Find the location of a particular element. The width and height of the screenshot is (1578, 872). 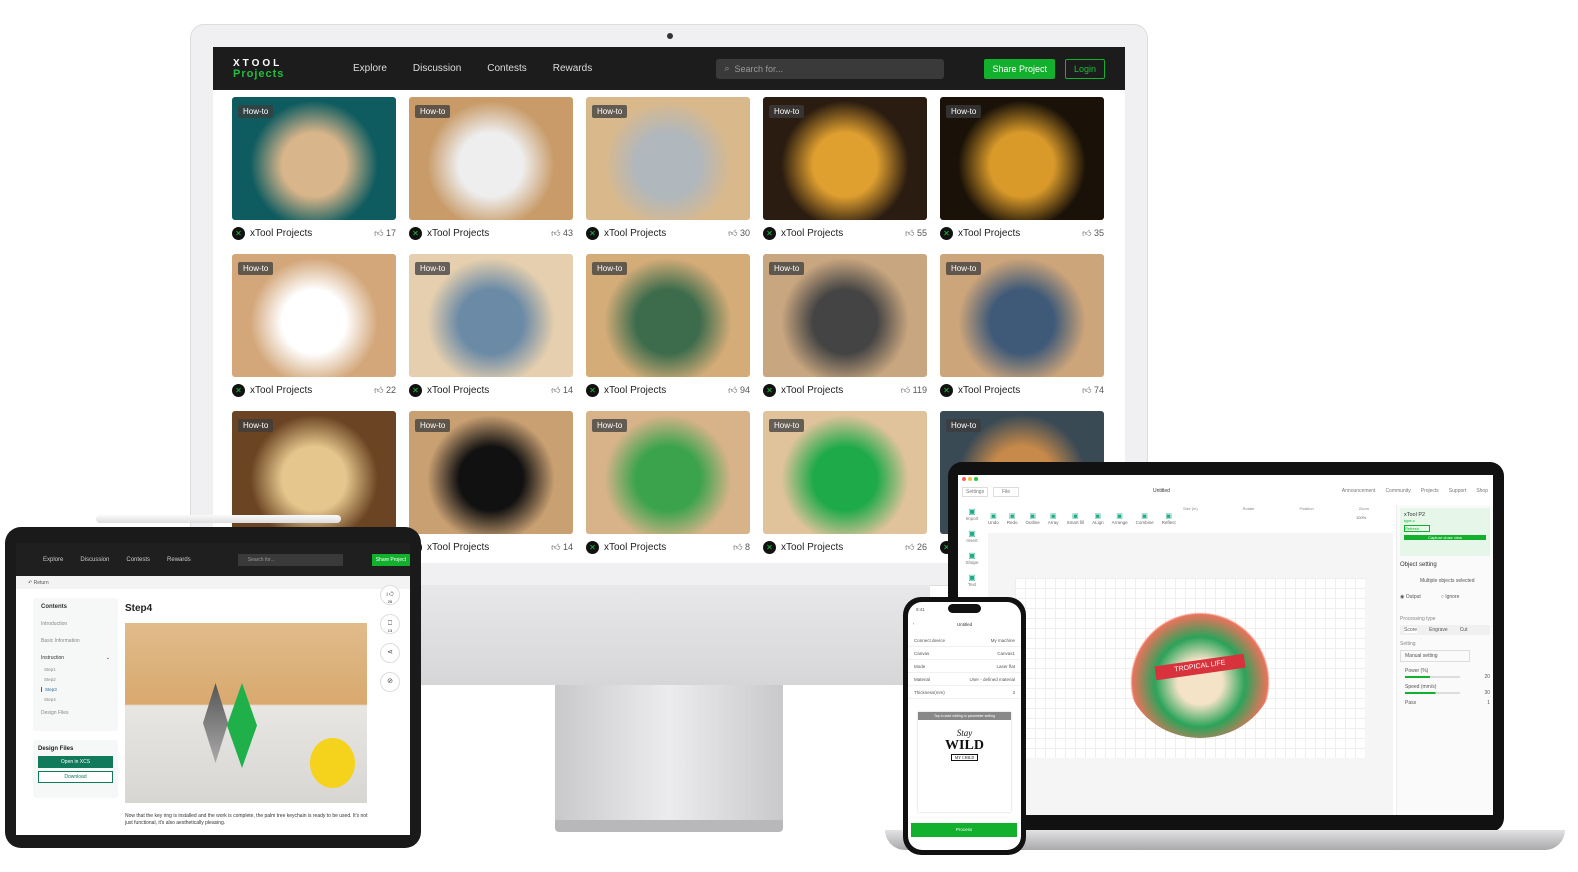

setting-row: Connect device My machine is located at coordinates (964, 640).